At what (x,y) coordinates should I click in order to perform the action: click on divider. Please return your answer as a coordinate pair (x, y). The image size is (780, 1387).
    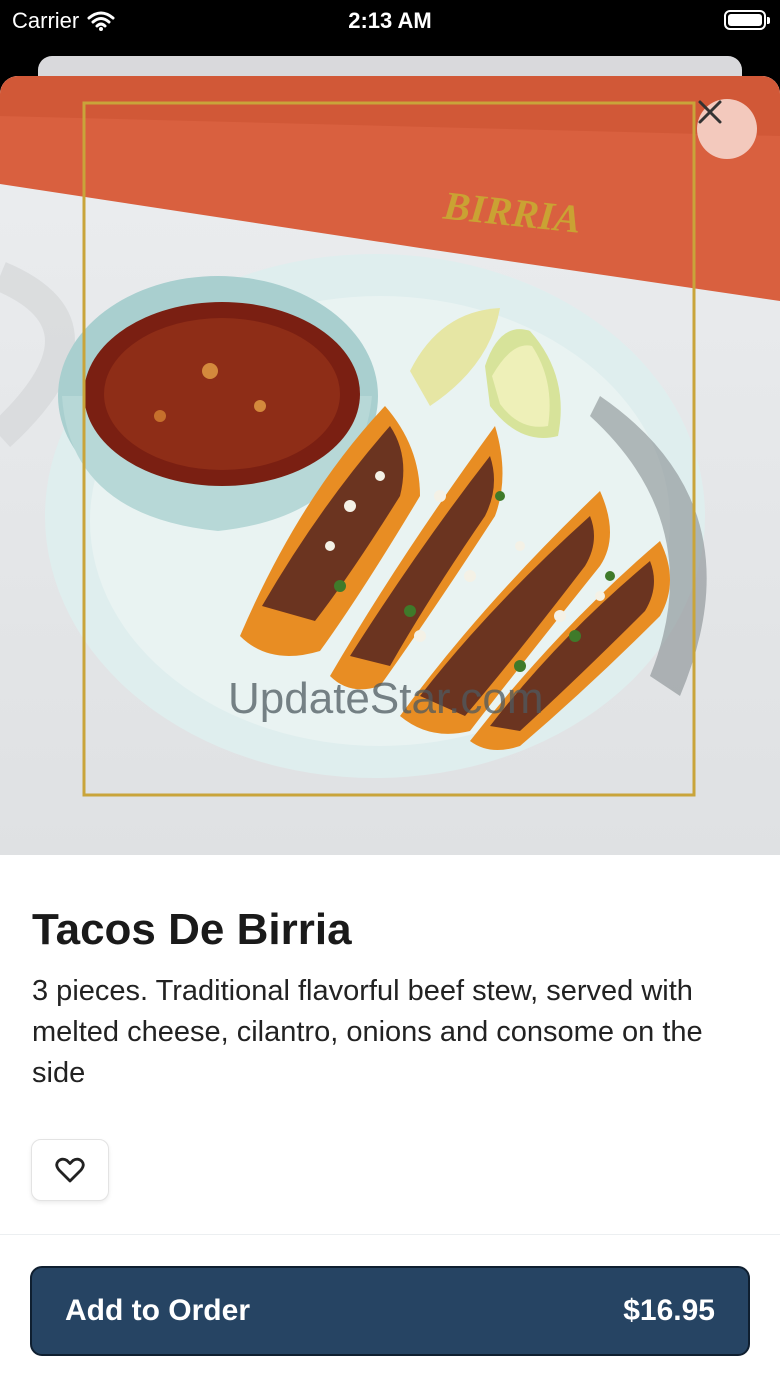
    Looking at the image, I should click on (390, 1234).